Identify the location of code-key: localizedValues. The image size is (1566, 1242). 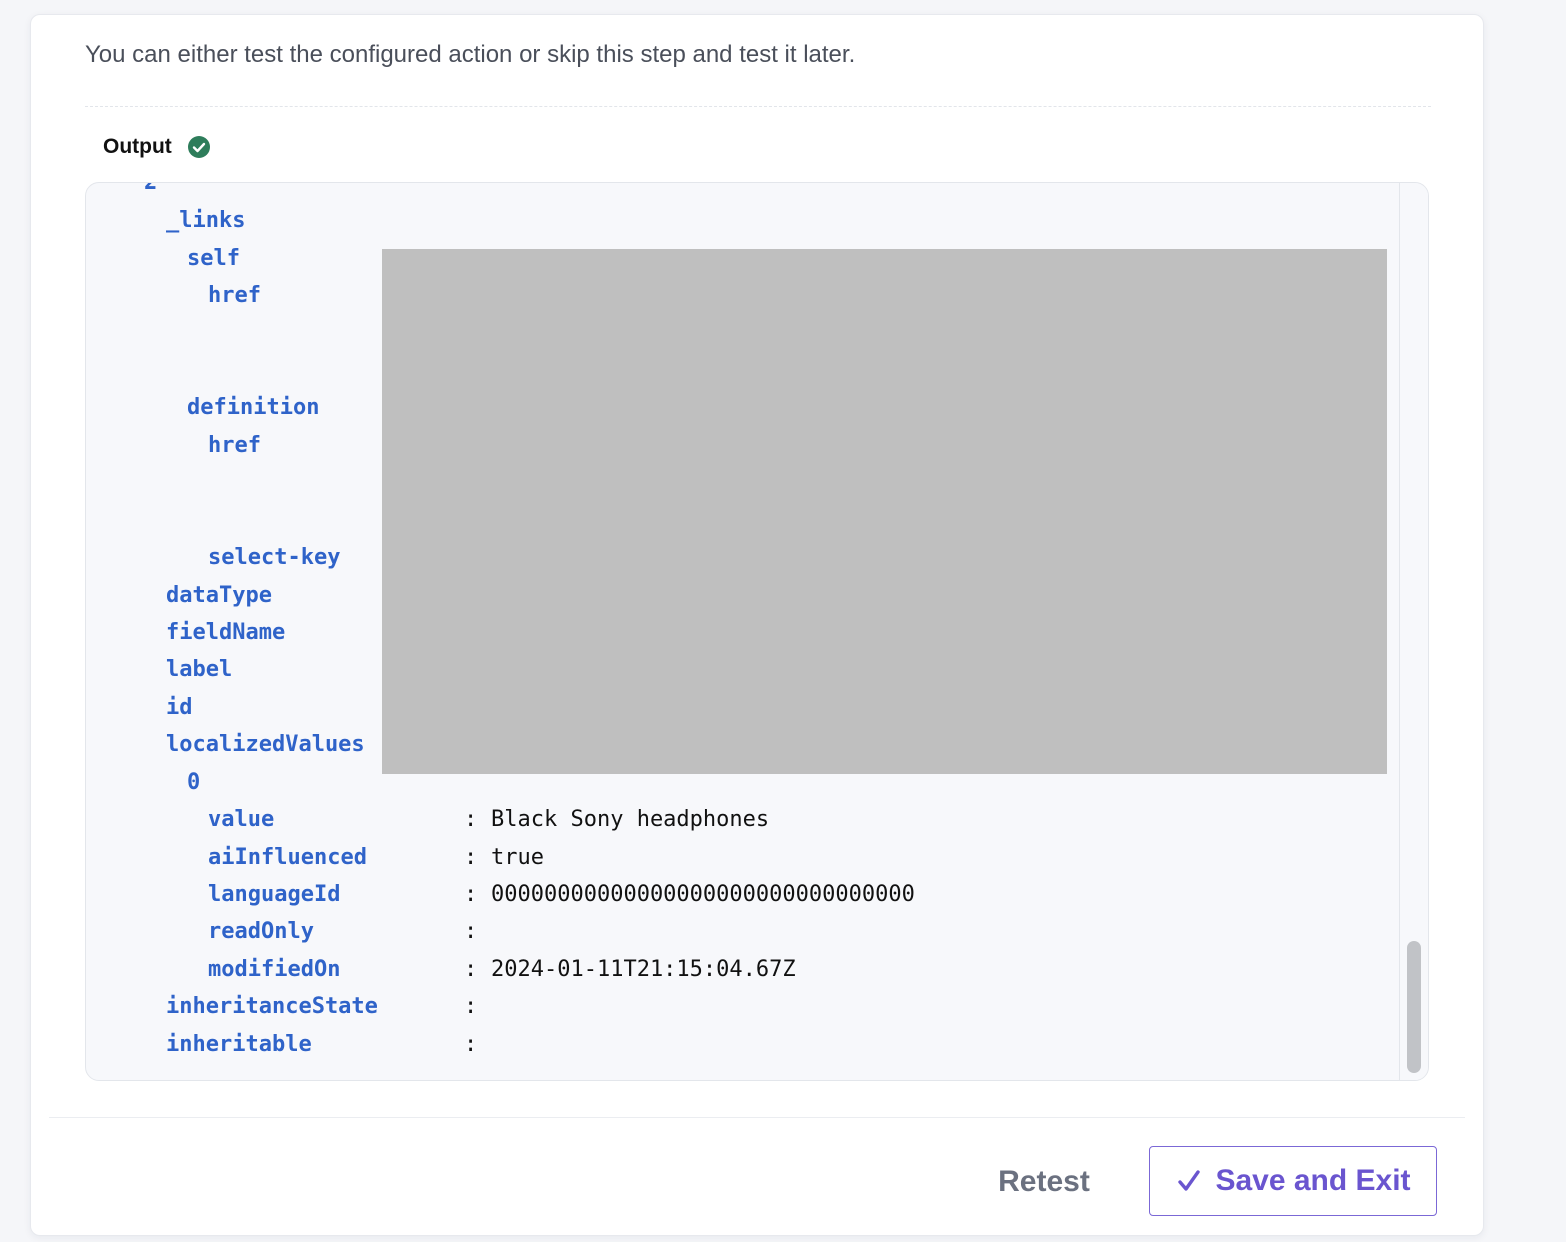
(265, 744).